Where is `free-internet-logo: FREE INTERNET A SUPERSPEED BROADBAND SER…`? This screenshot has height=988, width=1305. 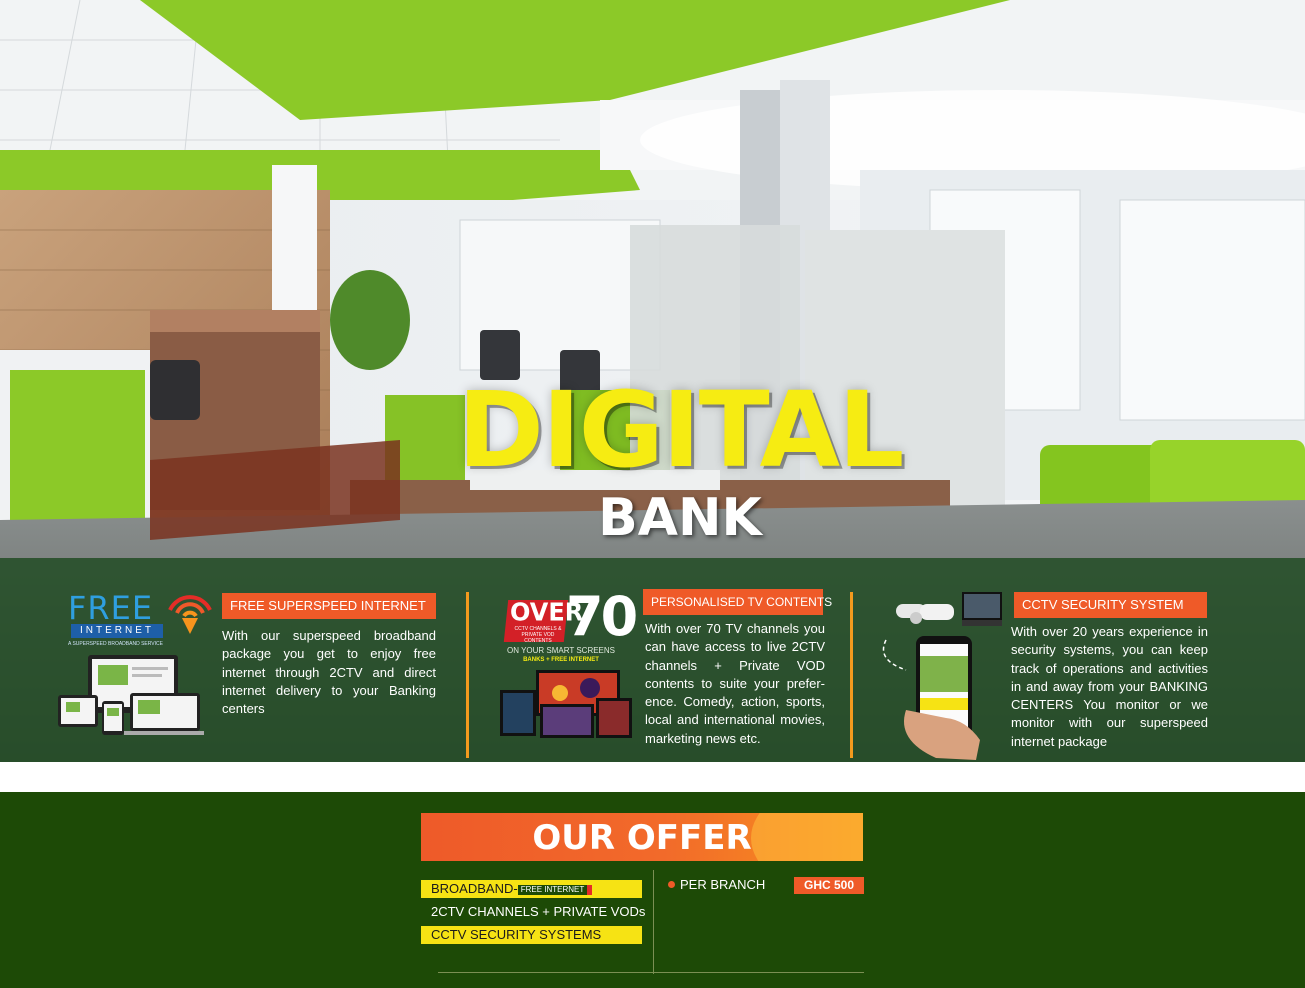 free-internet-logo: FREE INTERNET A SUPERSPEED BROADBAND SER… is located at coordinates (143, 622).